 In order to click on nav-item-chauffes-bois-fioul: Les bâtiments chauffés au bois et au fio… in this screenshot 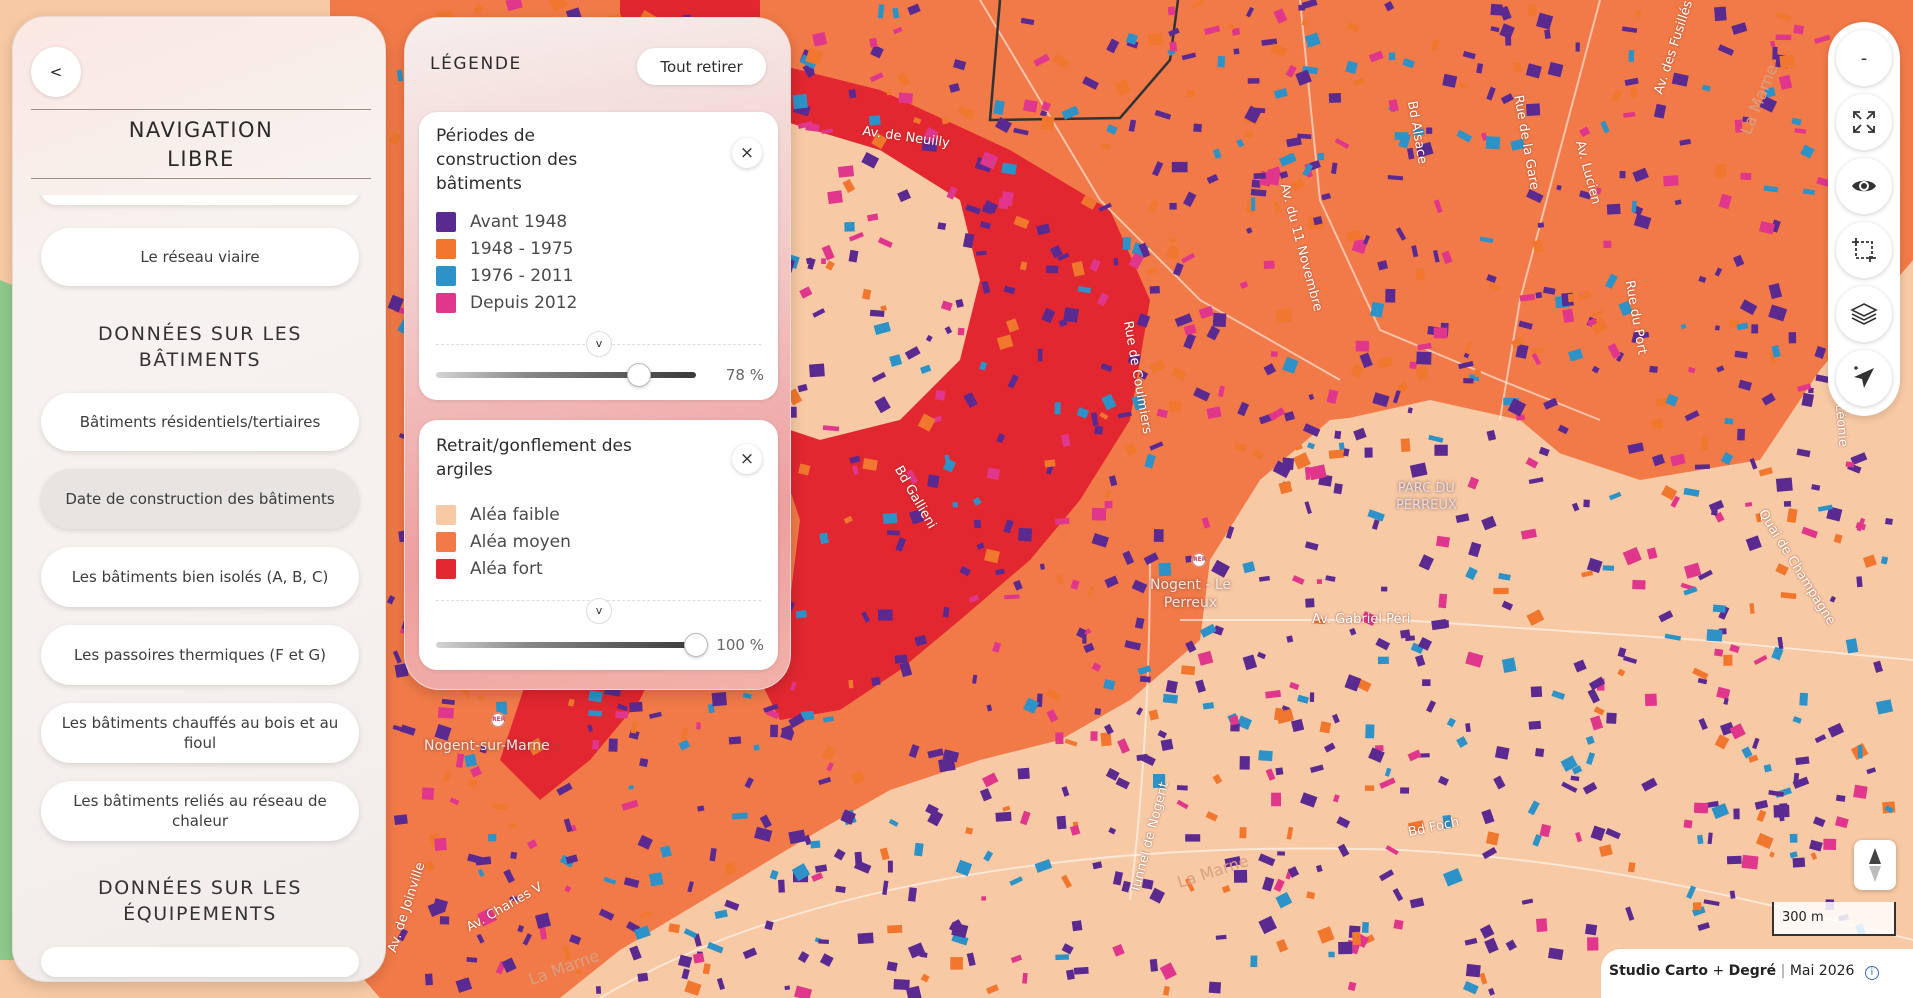, I will do `click(200, 733)`.